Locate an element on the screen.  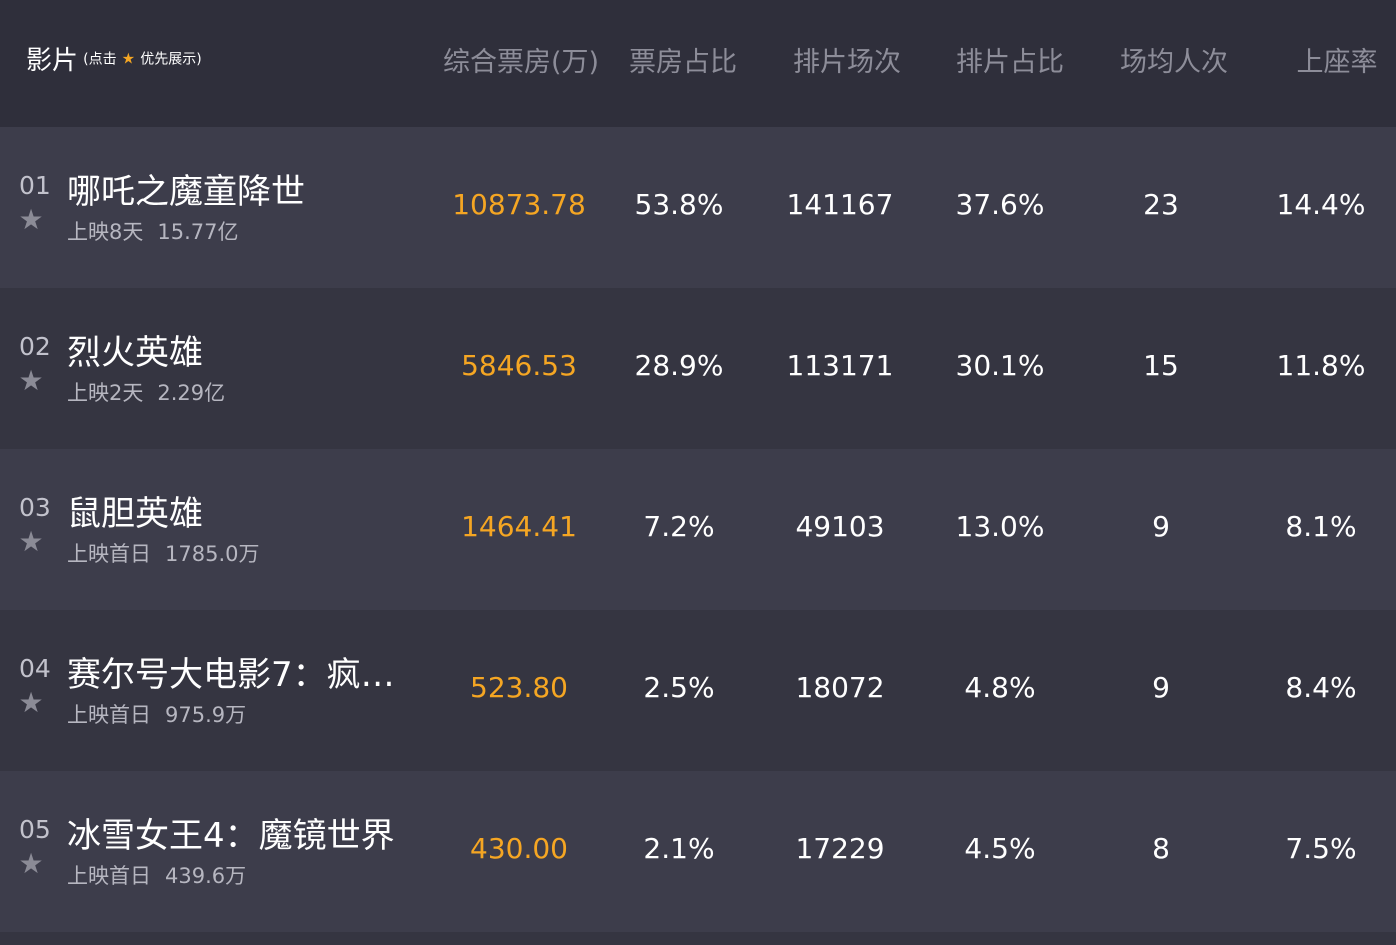
screenings-value: 17229 is located at coordinates (840, 848).